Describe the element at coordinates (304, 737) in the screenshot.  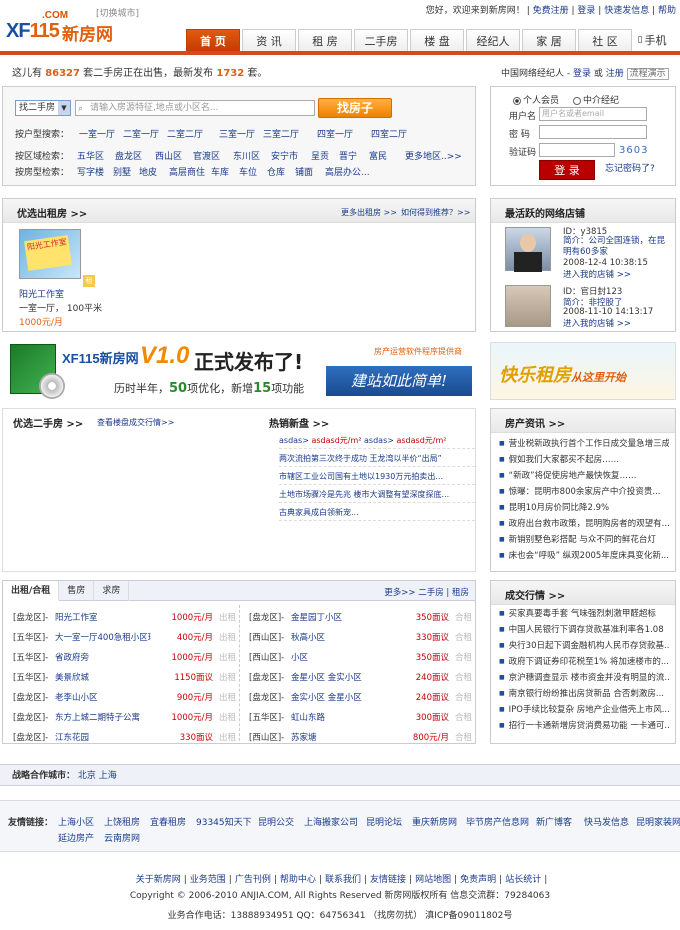
I see `row-title: 苏家塘` at that location.